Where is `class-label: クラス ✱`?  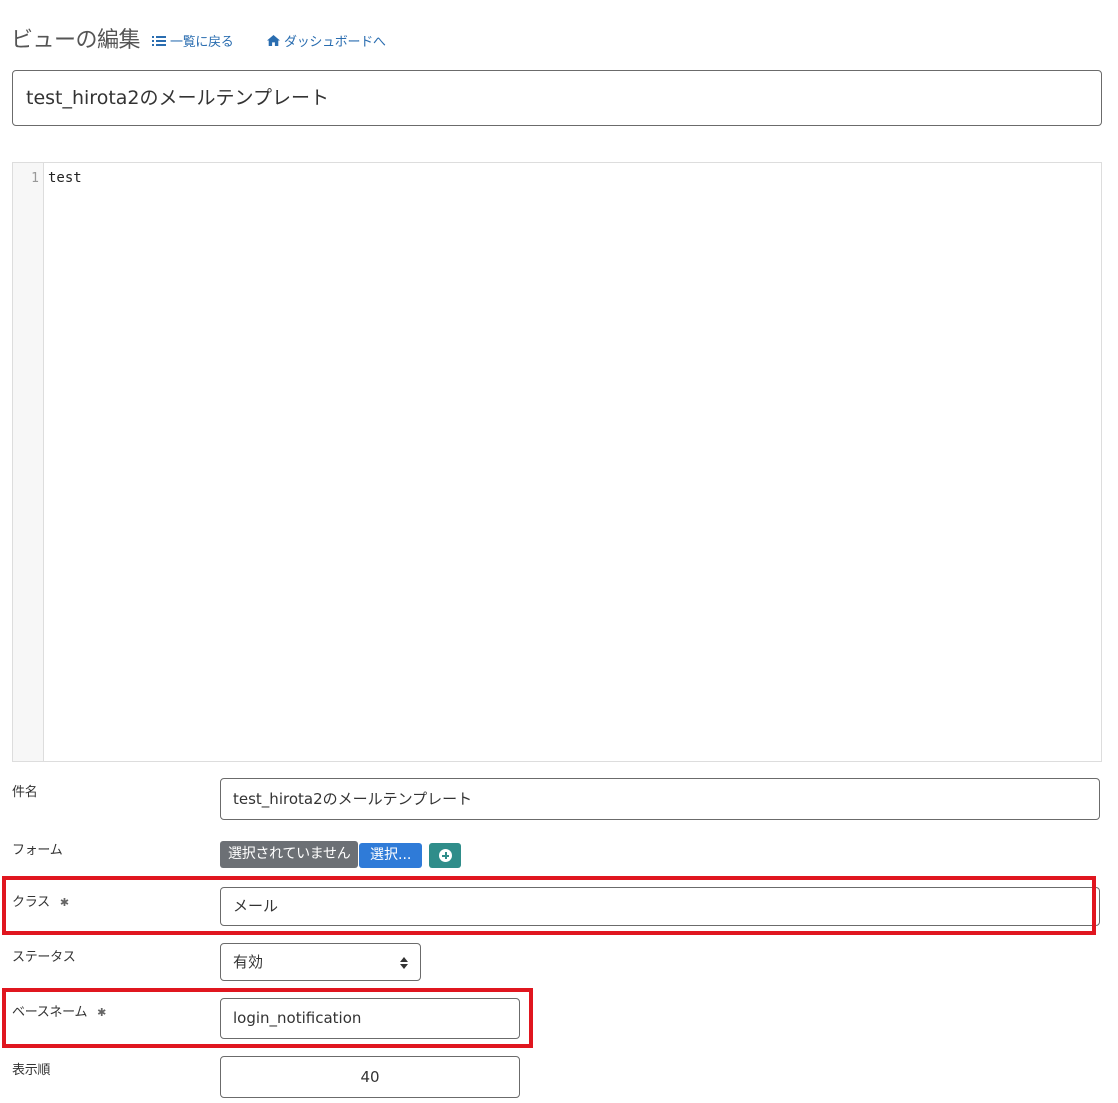
class-label: クラス ✱ is located at coordinates (40, 900).